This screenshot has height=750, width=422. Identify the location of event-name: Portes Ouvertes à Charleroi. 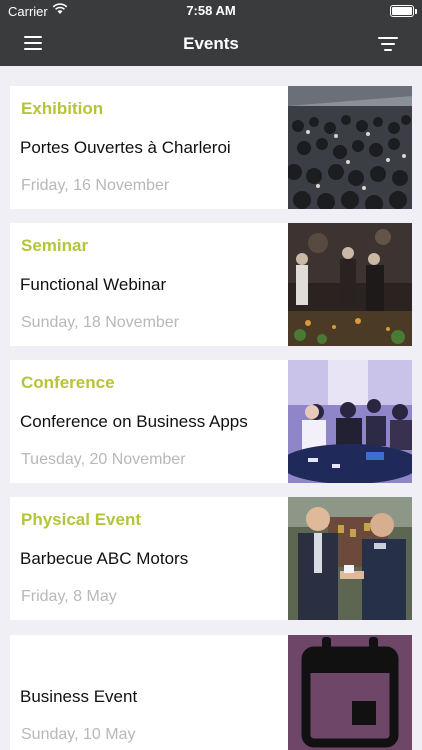
(125, 147).